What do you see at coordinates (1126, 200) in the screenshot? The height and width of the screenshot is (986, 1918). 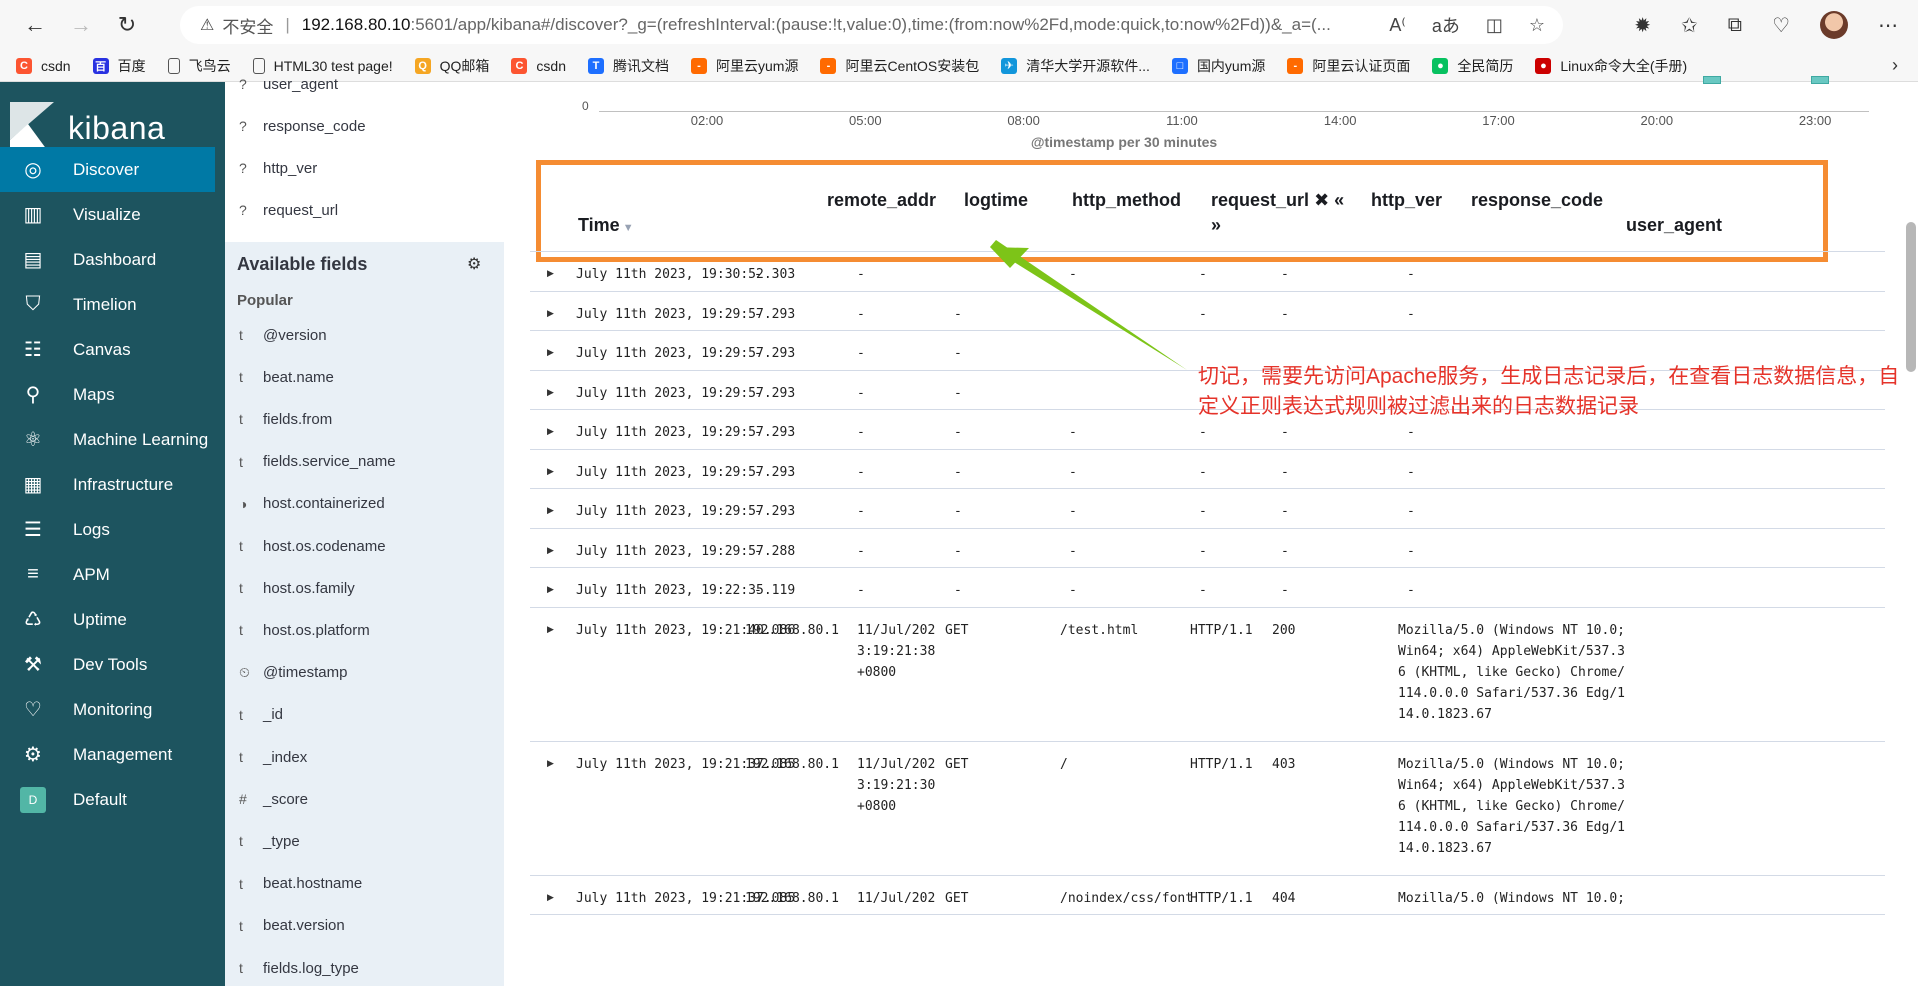 I see `col-header-http-method: http_method` at bounding box center [1126, 200].